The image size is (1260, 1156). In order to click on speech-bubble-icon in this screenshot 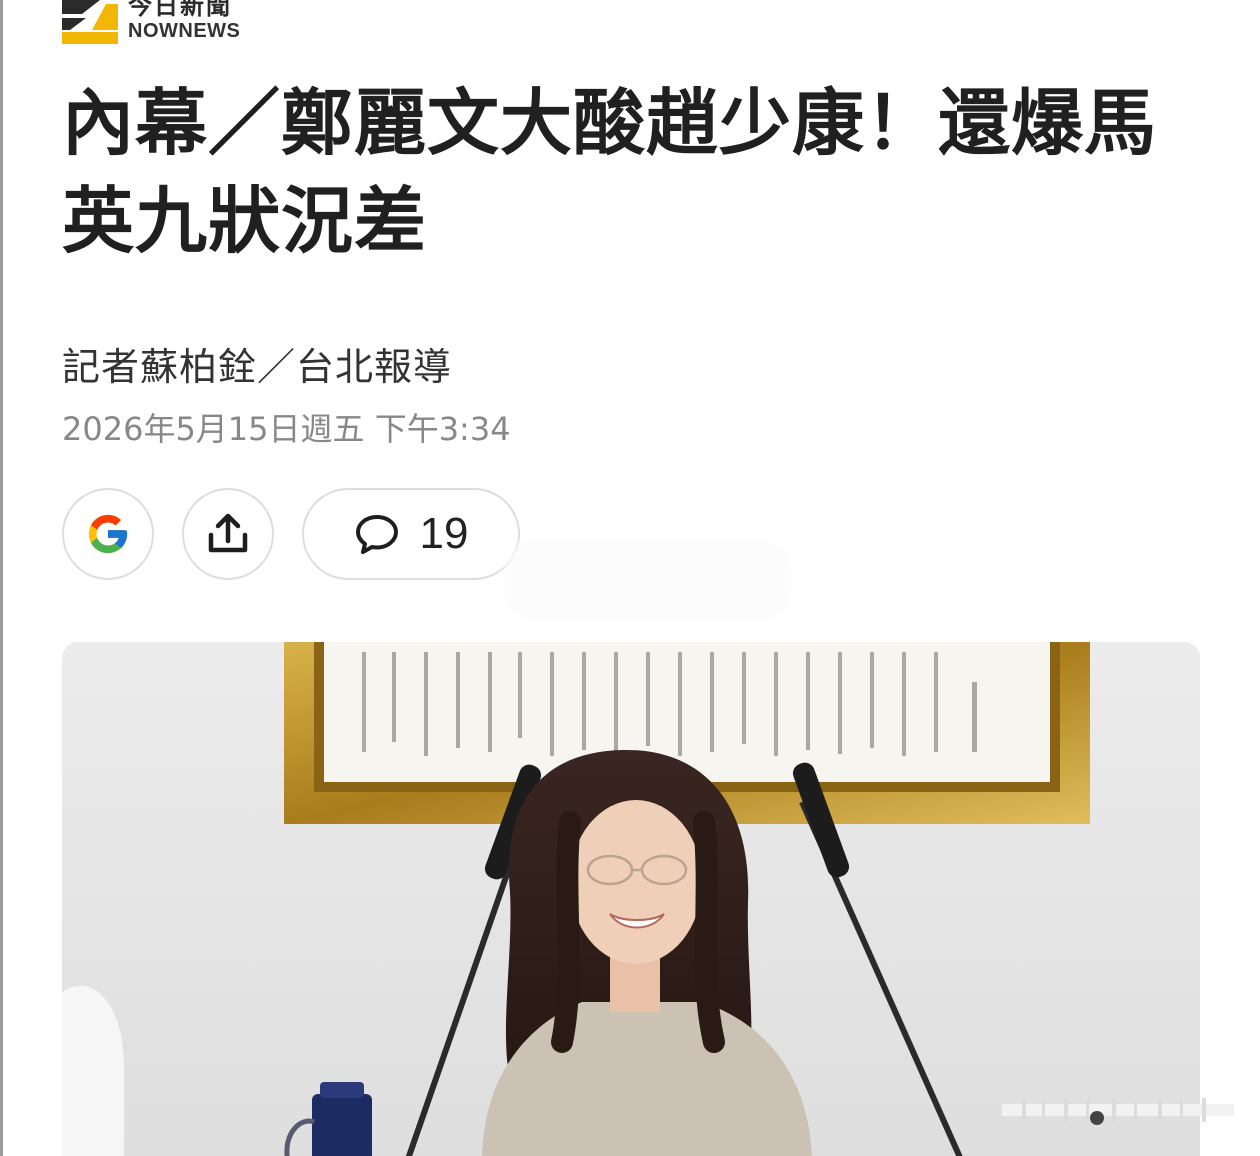, I will do `click(376, 534)`.